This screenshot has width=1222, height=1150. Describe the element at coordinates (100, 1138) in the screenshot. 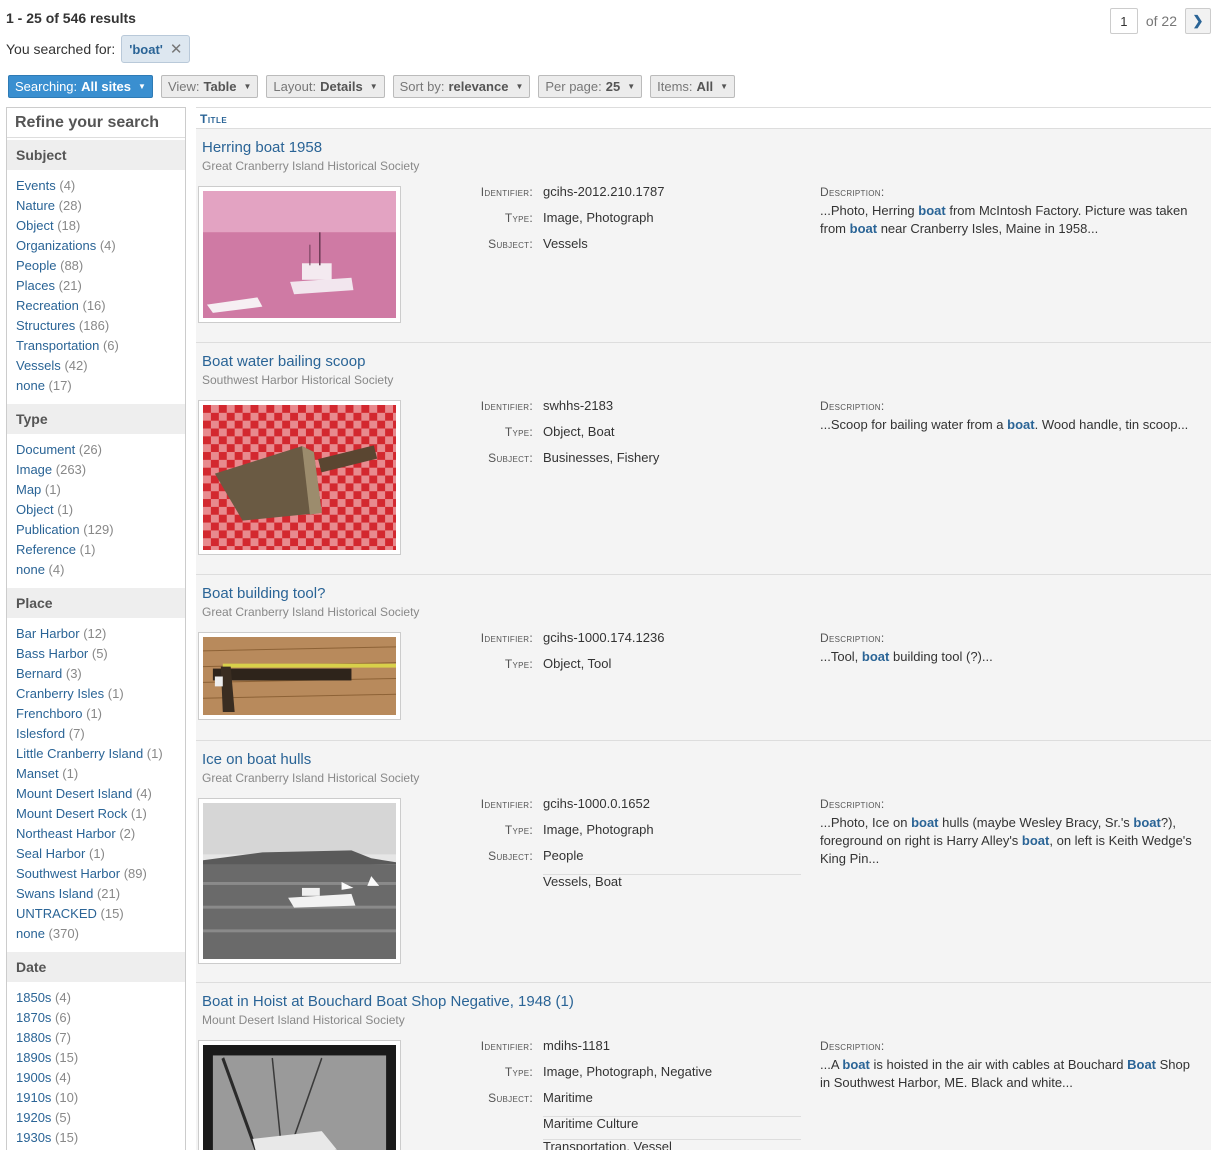

I see `facet-item: 1930s (15)` at that location.